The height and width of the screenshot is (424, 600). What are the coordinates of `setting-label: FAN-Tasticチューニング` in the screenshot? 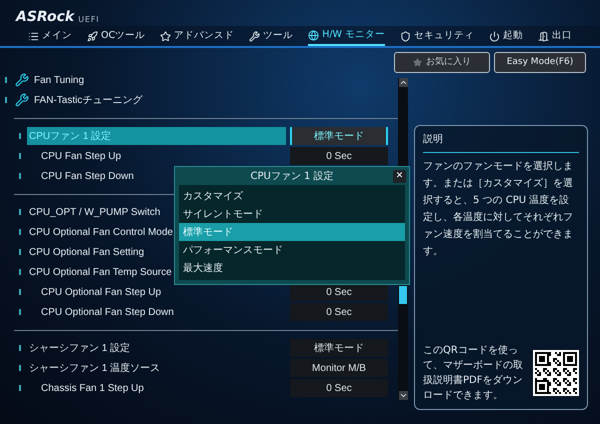 It's located at (88, 101).